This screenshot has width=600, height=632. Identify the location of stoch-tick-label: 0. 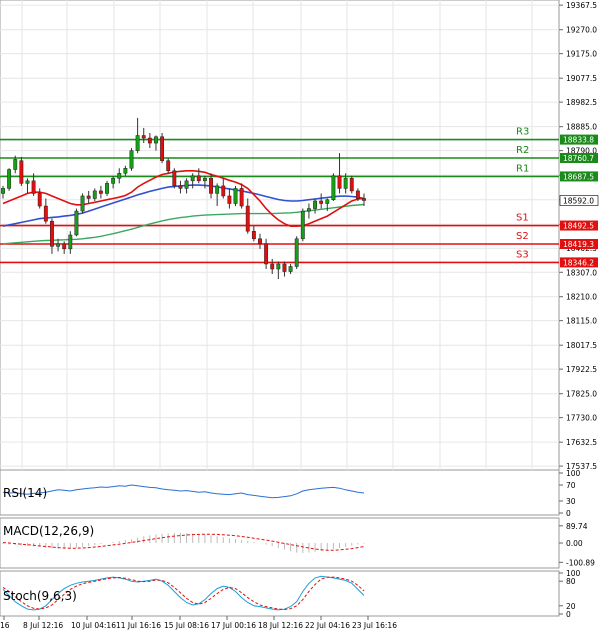
(568, 614).